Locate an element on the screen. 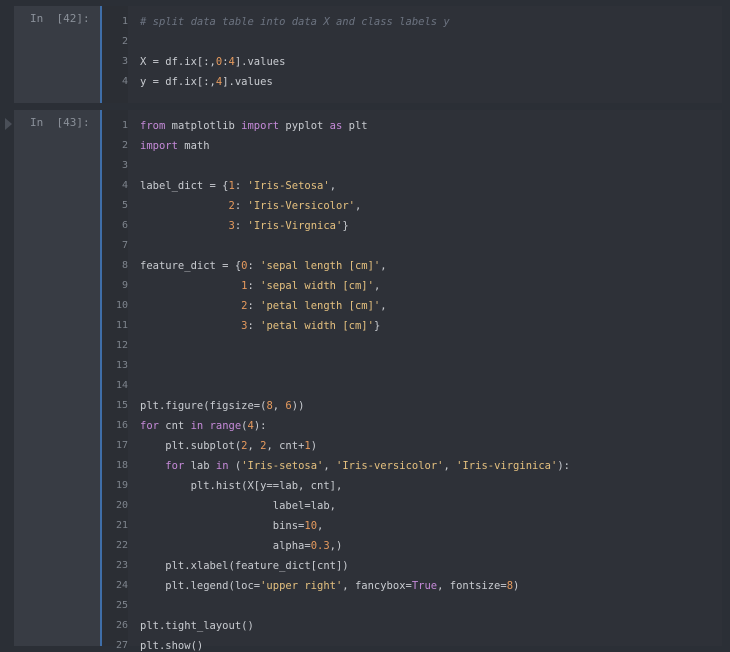 The height and width of the screenshot is (652, 730). cell-prompt: In [43]: is located at coordinates (60, 122).